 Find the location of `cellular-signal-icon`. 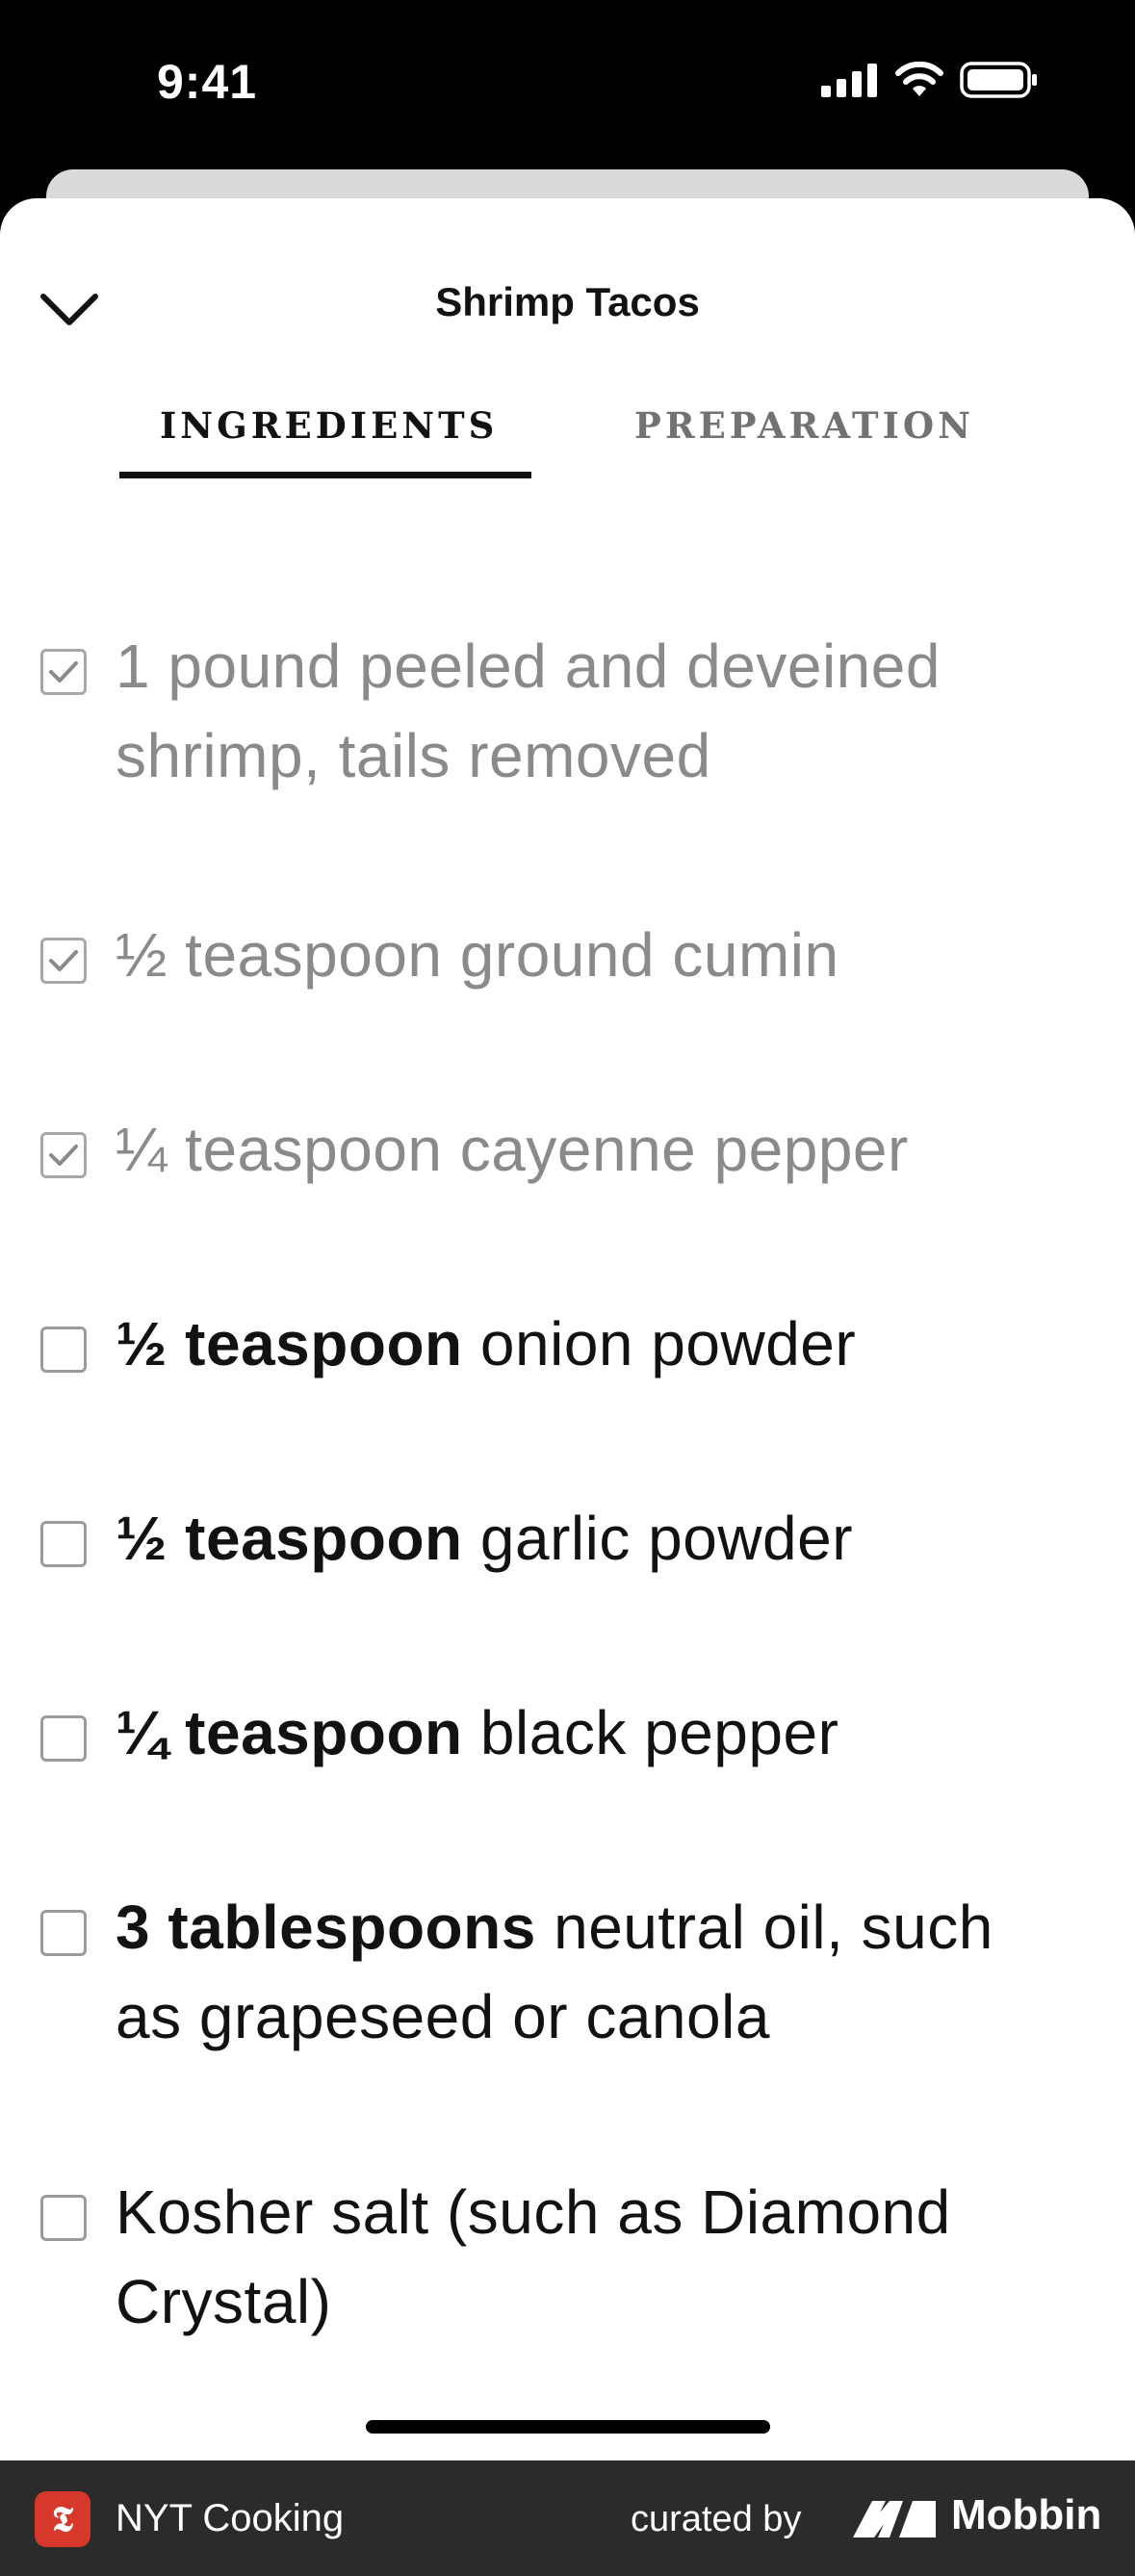

cellular-signal-icon is located at coordinates (849, 80).